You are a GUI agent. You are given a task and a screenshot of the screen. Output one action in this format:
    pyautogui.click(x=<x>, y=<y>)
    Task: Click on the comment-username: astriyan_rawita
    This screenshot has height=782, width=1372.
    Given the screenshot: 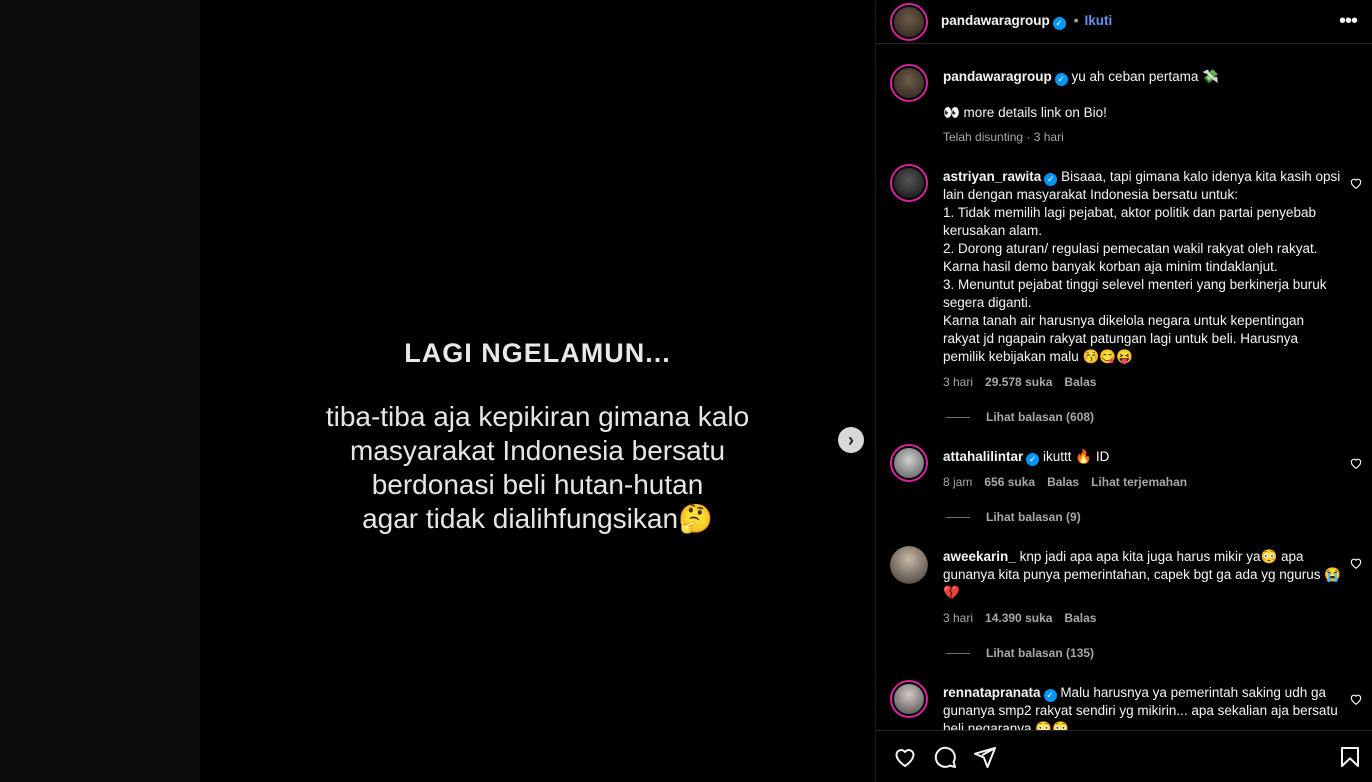 What is the action you would take?
    pyautogui.click(x=992, y=176)
    